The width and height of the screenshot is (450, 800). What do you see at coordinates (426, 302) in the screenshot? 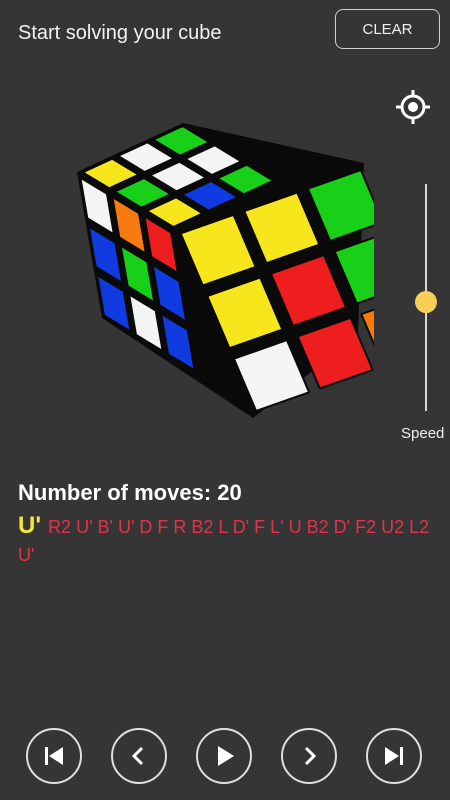
I see `speed-slider-thumb` at bounding box center [426, 302].